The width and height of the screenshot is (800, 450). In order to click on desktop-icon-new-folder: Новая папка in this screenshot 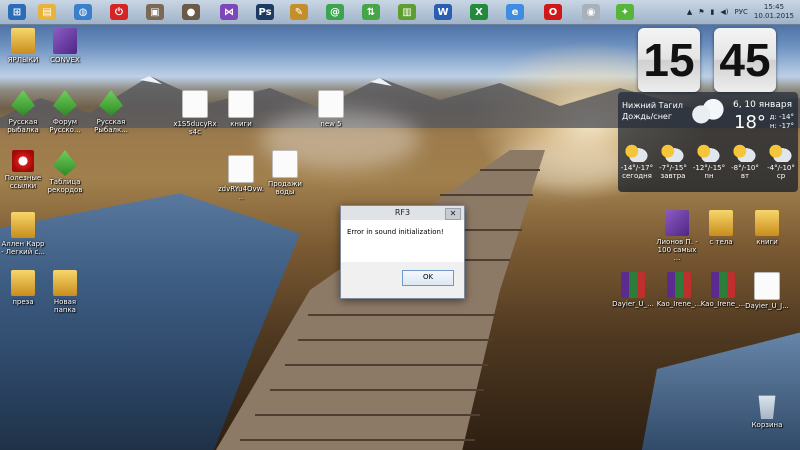, I will do `click(65, 292)`.